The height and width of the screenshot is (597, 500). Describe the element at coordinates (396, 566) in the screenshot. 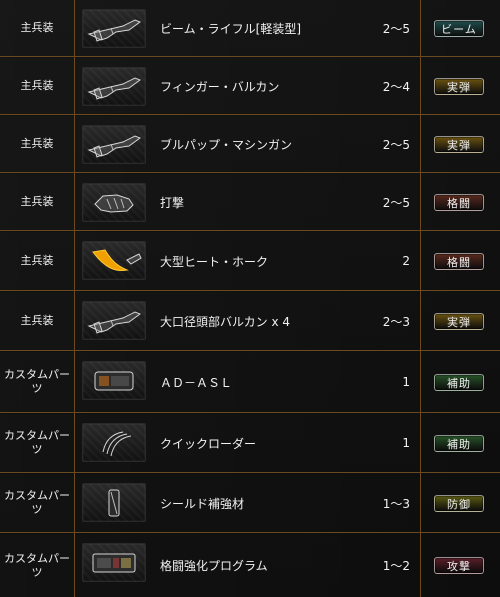

I see `range-value: 1～2` at that location.